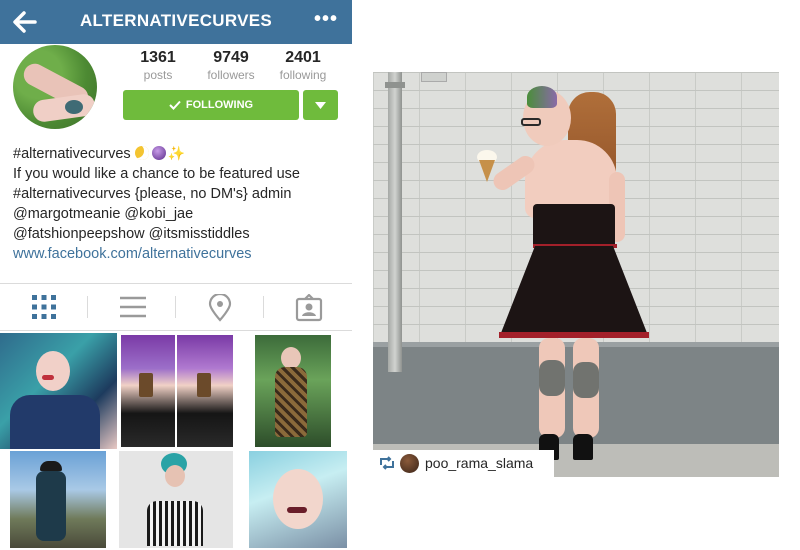 This screenshot has height=550, width=800. Describe the element at coordinates (158, 75) in the screenshot. I see `posts-label: posts` at that location.